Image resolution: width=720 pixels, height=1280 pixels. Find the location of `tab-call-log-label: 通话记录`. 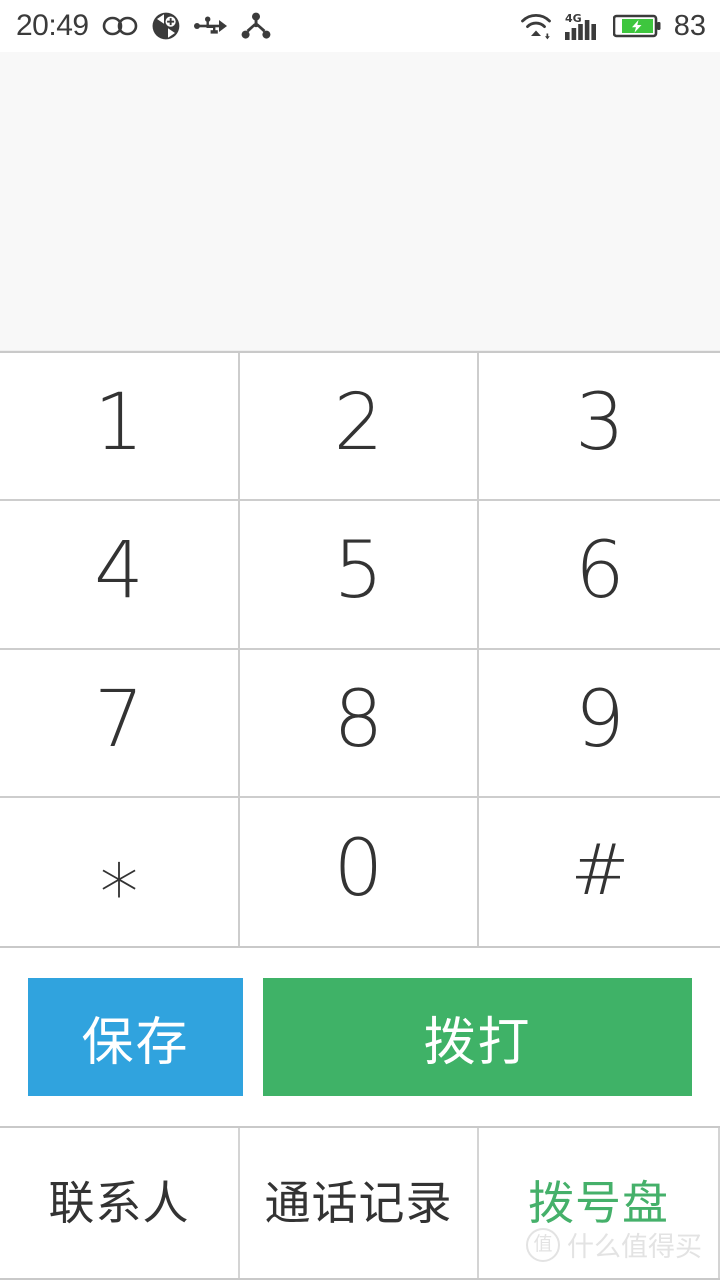

tab-call-log-label: 通话记录 is located at coordinates (358, 1203).